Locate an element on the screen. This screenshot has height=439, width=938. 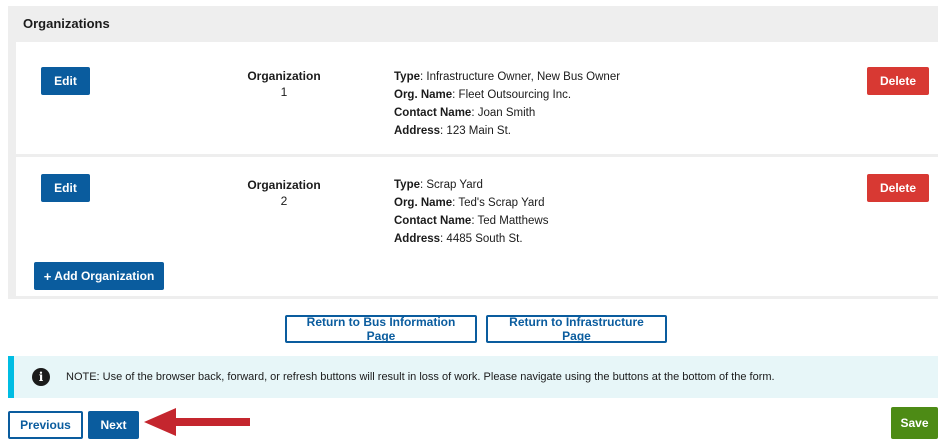
plus-icon: + is located at coordinates (47, 276).